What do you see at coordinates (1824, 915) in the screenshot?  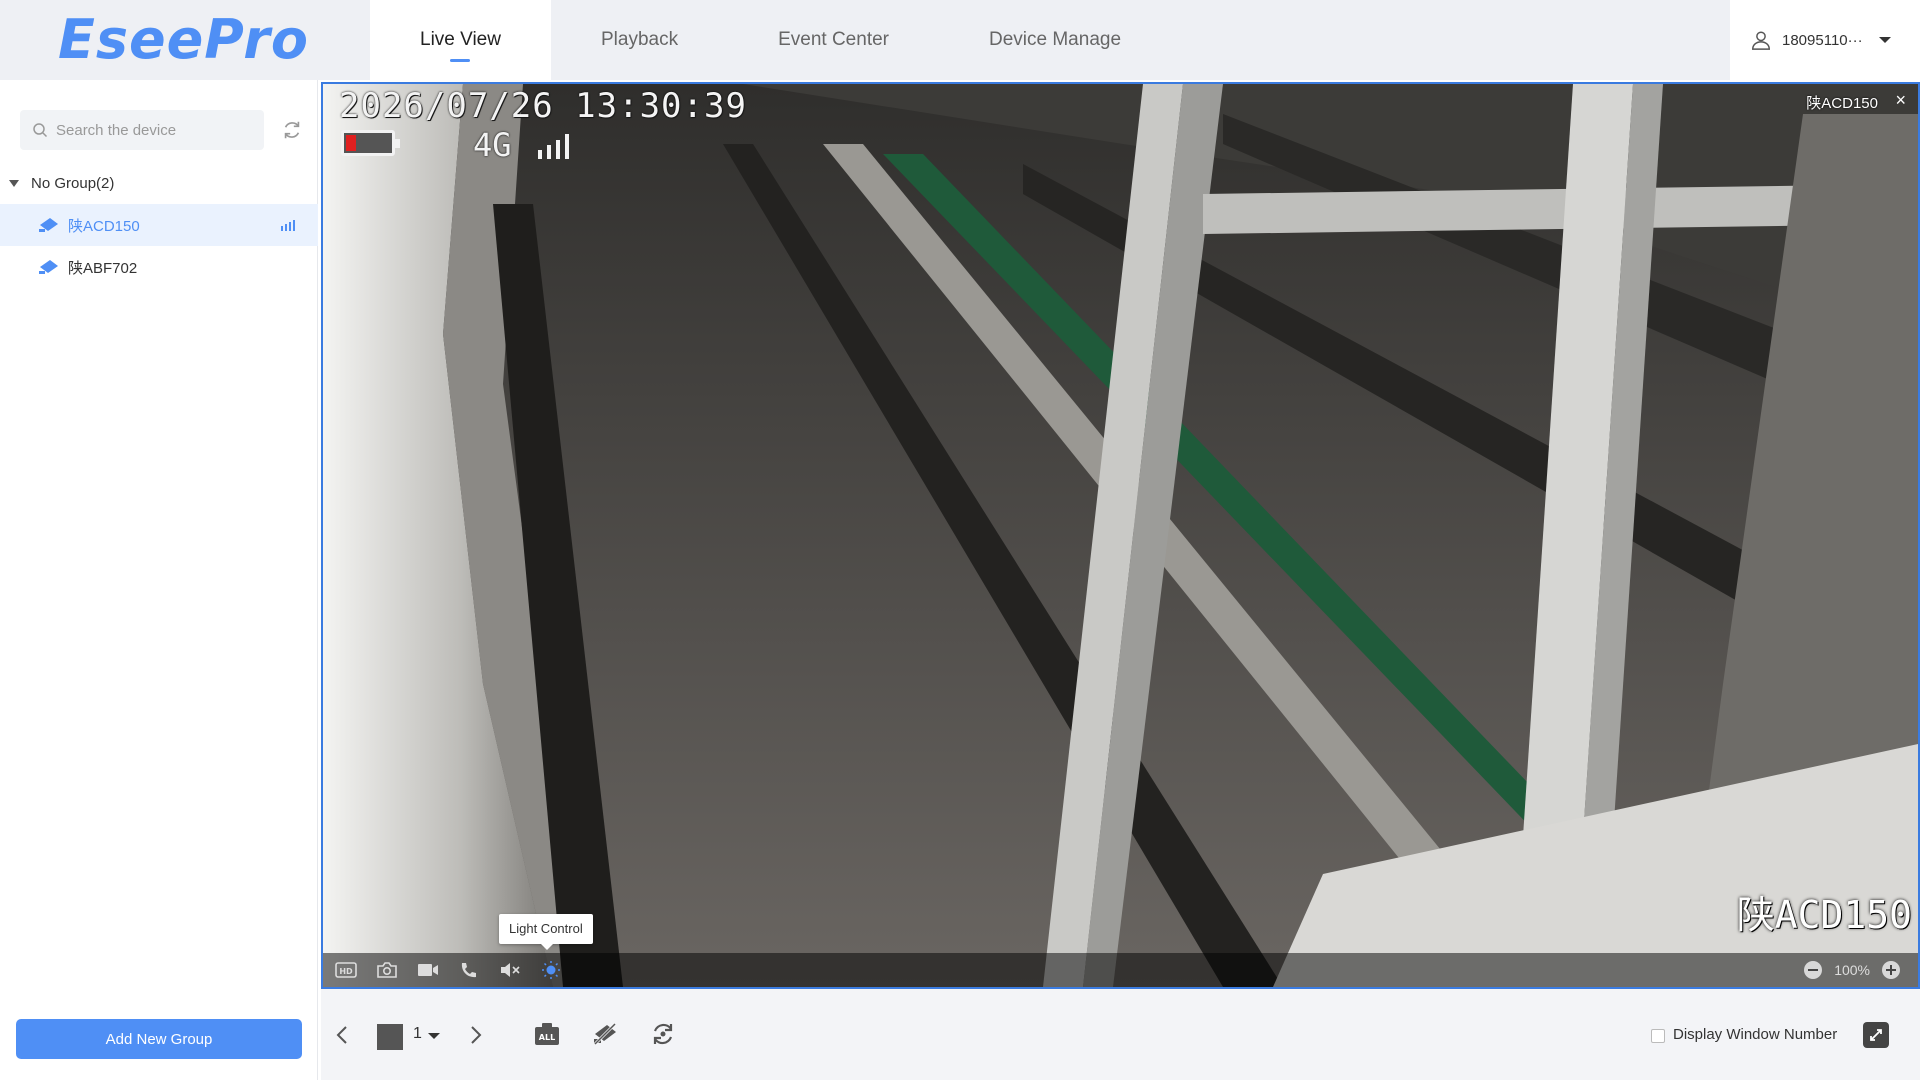 I see `osd-plate: 陕ACD150` at bounding box center [1824, 915].